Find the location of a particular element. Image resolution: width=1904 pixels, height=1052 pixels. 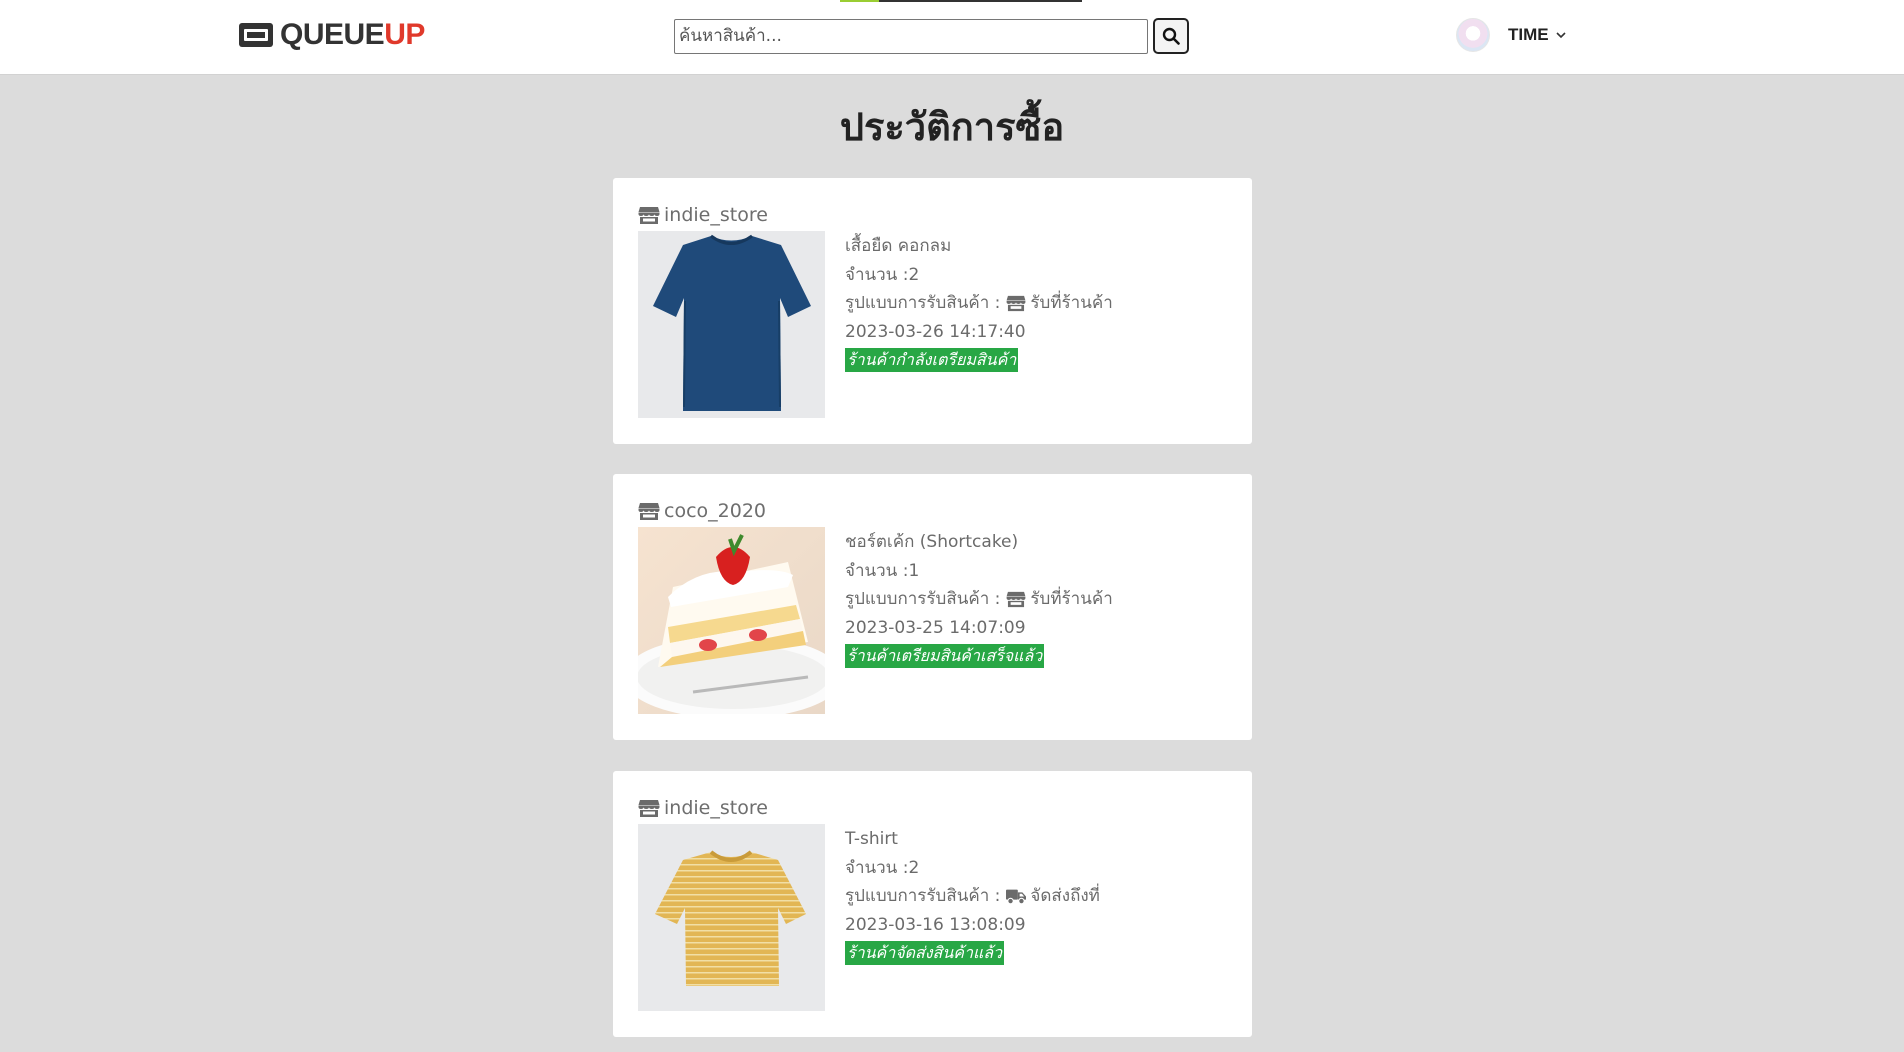

brand-logo: QUEUEUP is located at coordinates (331, 35).